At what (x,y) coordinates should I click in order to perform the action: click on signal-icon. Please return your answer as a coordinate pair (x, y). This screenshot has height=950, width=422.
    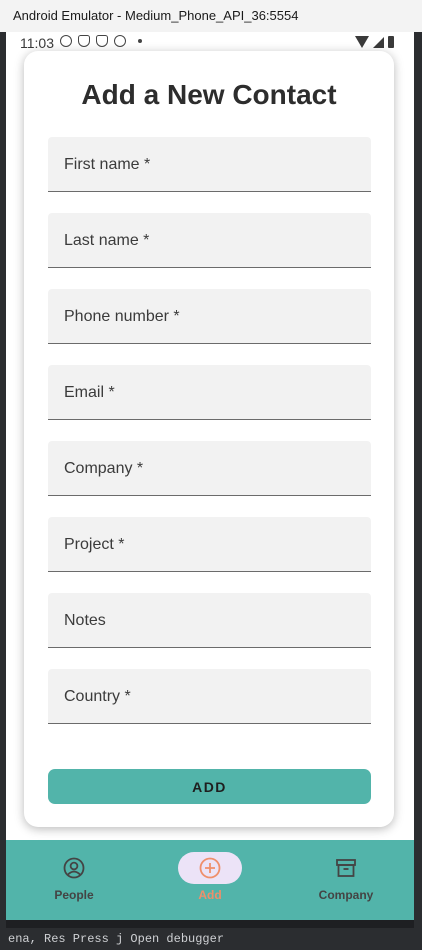
    Looking at the image, I should click on (378, 42).